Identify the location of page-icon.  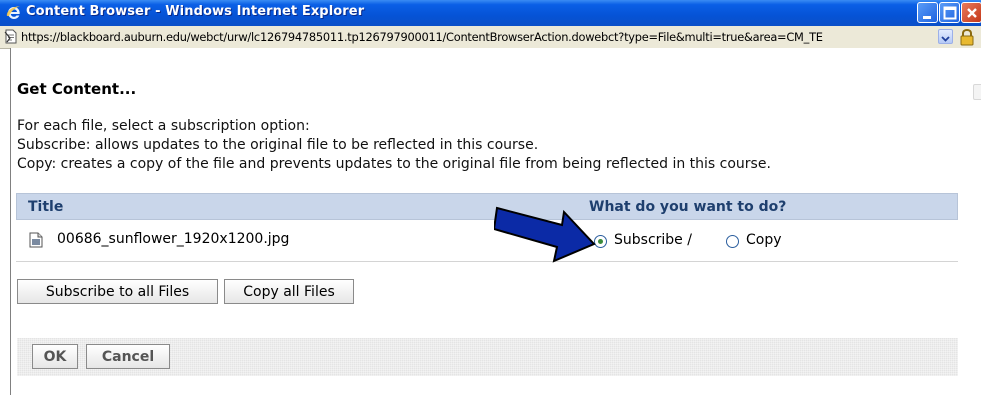
(10, 36).